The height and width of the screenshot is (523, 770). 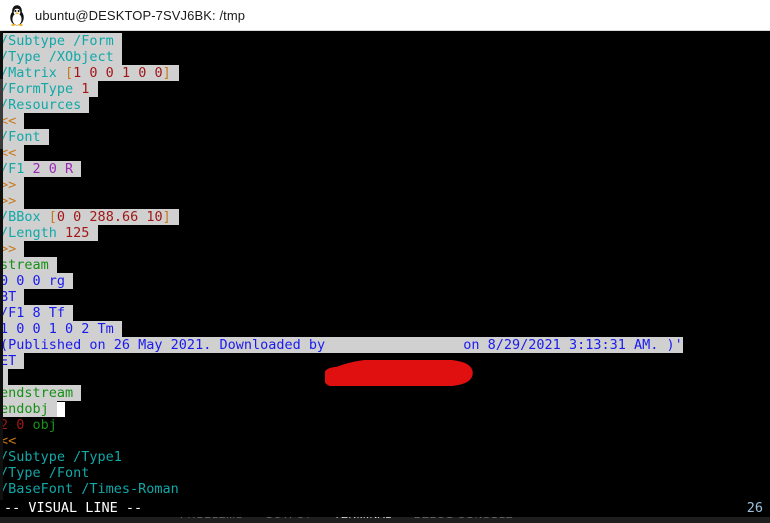 What do you see at coordinates (385, 105) in the screenshot?
I see `terminal-line: /Resources` at bounding box center [385, 105].